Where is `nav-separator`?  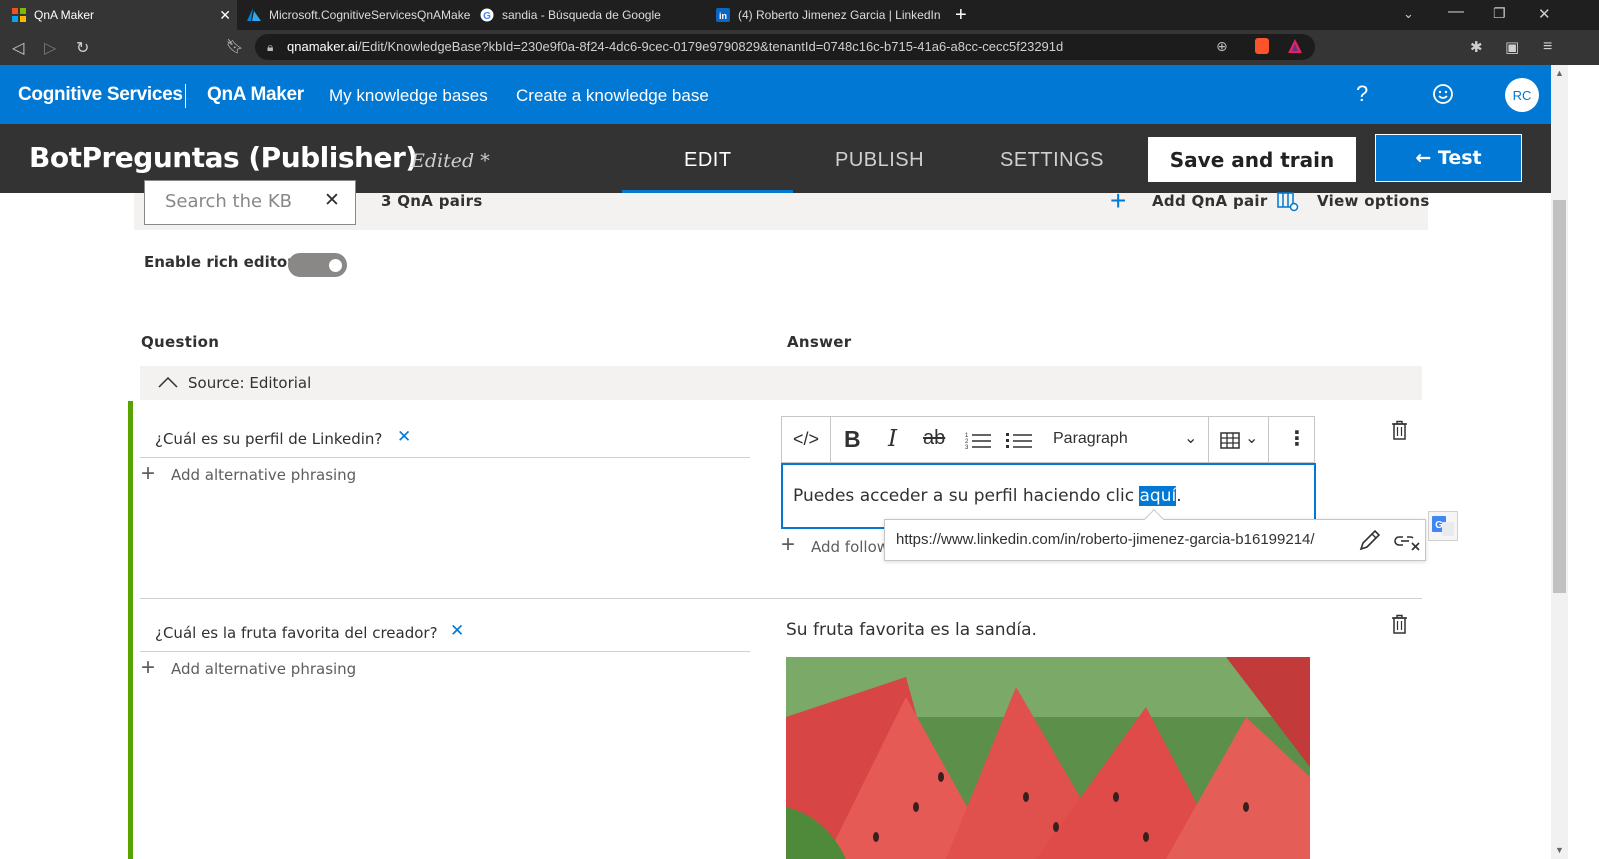
nav-separator is located at coordinates (185, 96).